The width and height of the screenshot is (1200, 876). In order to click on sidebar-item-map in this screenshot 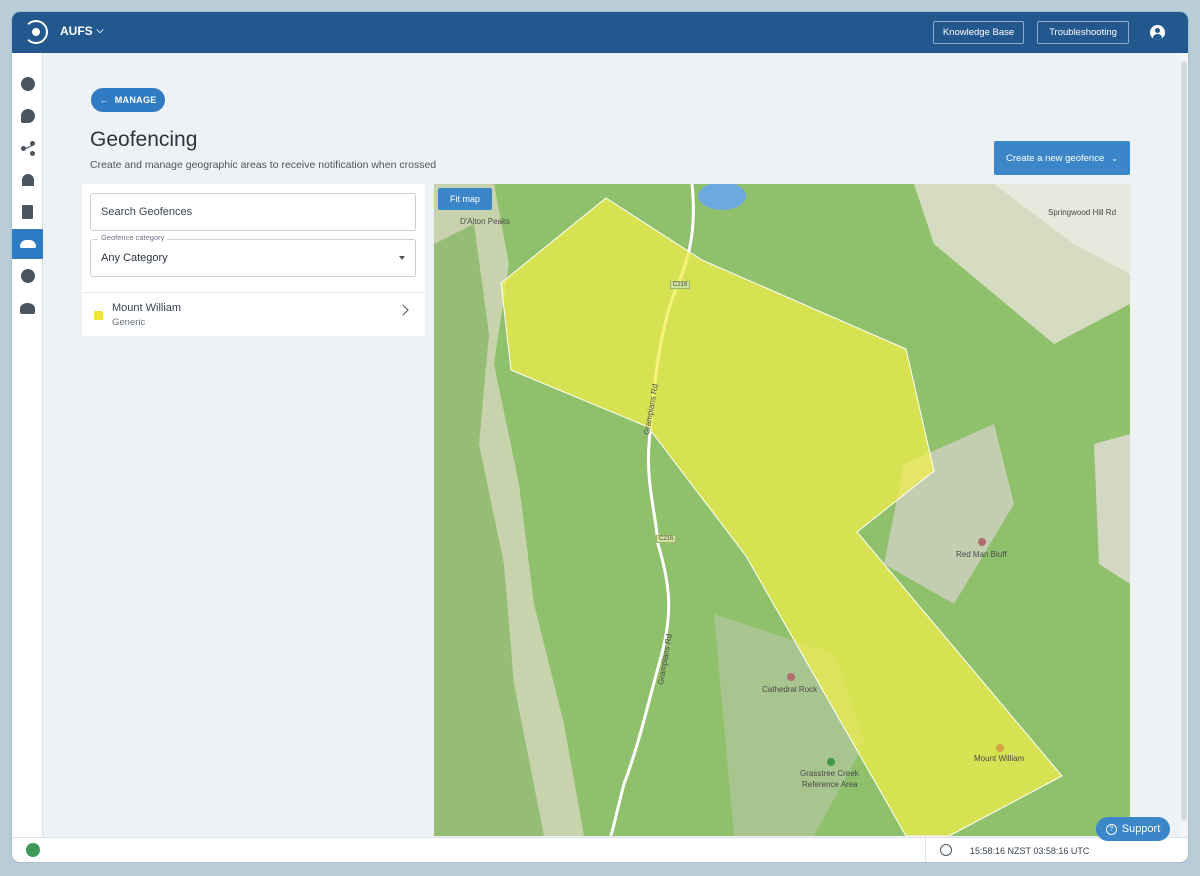, I will do `click(27, 84)`.